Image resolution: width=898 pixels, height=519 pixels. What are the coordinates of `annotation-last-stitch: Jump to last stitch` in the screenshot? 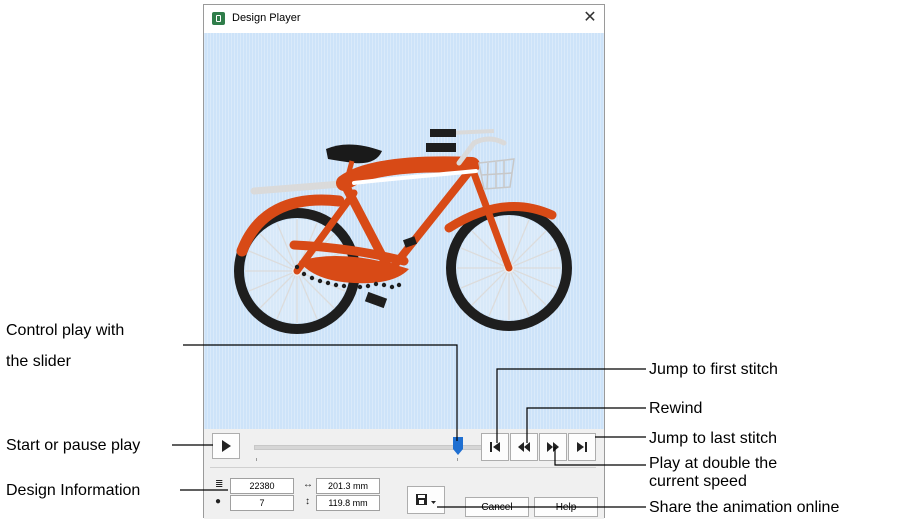 It's located at (713, 438).